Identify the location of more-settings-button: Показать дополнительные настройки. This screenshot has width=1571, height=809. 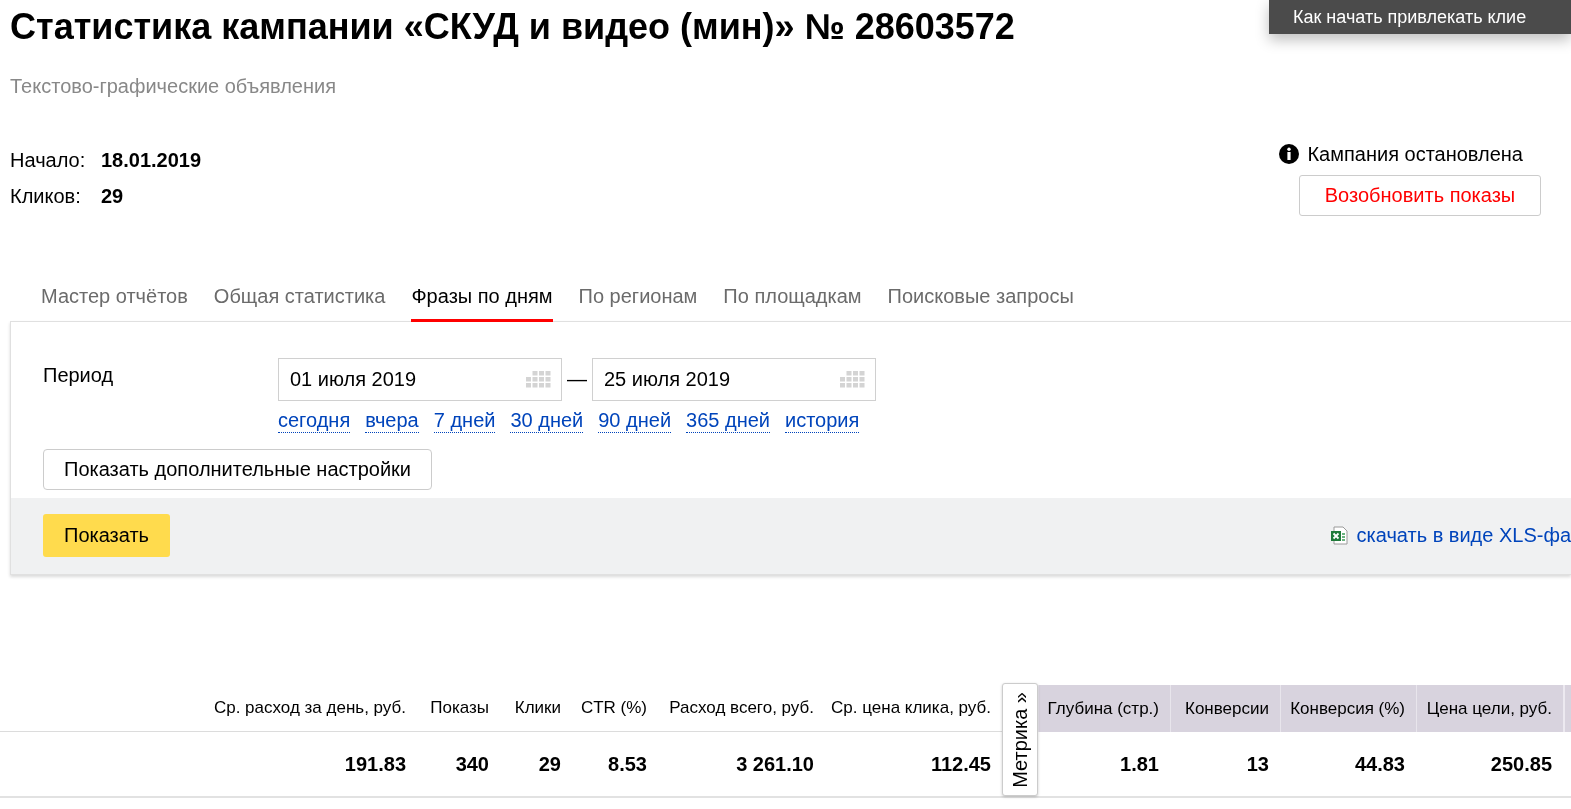
(238, 469).